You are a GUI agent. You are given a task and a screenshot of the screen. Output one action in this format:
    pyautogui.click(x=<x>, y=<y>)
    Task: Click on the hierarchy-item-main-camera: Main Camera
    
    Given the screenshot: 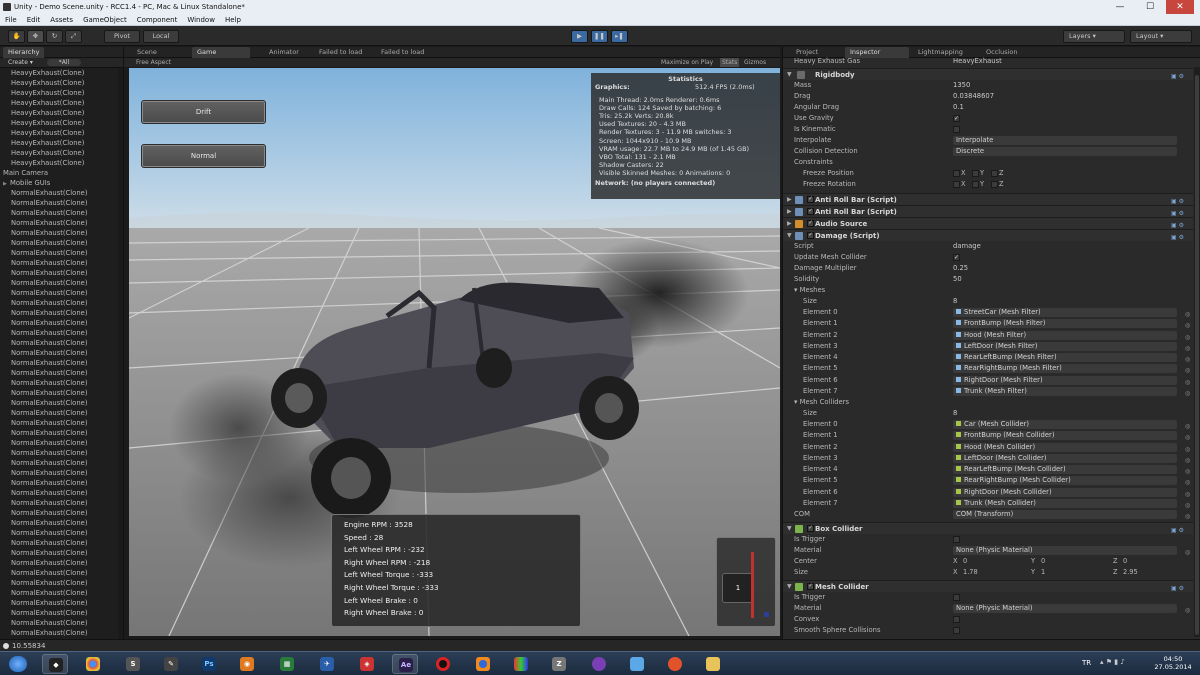 What is the action you would take?
    pyautogui.click(x=61, y=173)
    